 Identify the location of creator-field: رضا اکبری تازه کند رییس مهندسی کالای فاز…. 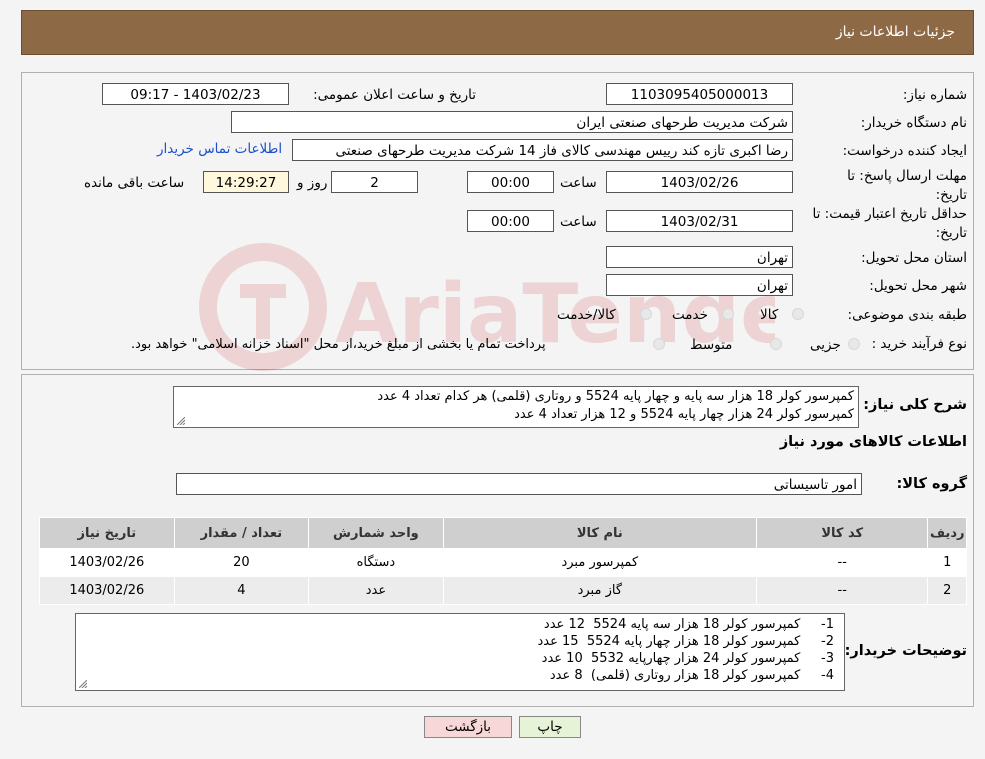
(542, 150).